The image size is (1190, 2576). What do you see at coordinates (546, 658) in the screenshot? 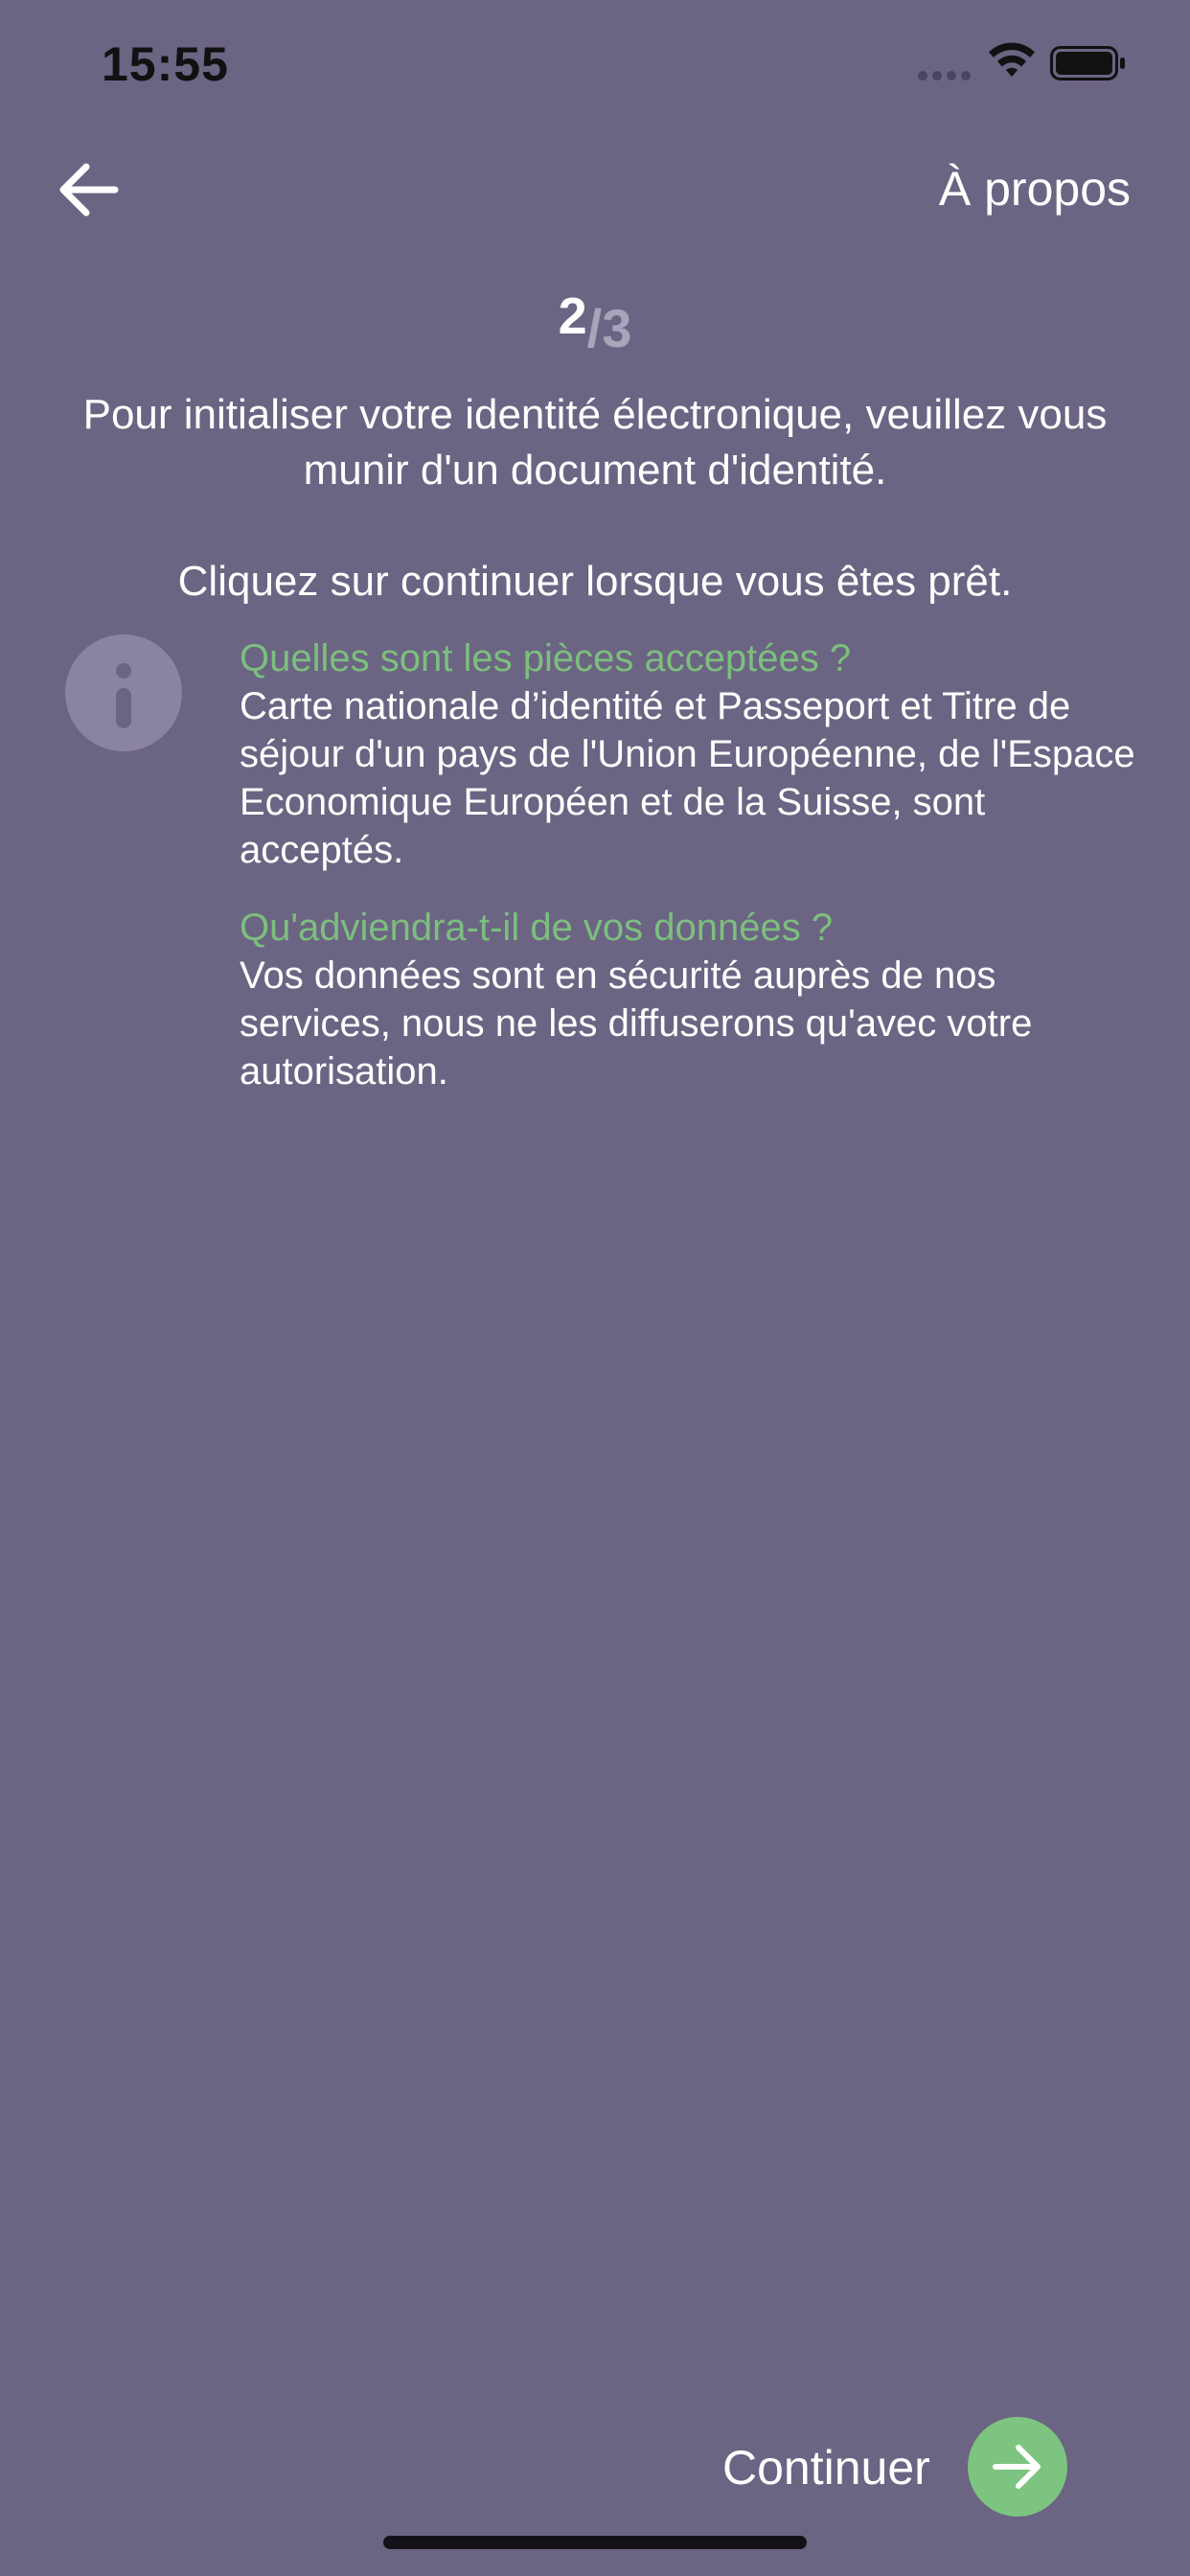
I see `info-question: Quelles sont les pièces acceptées ?` at bounding box center [546, 658].